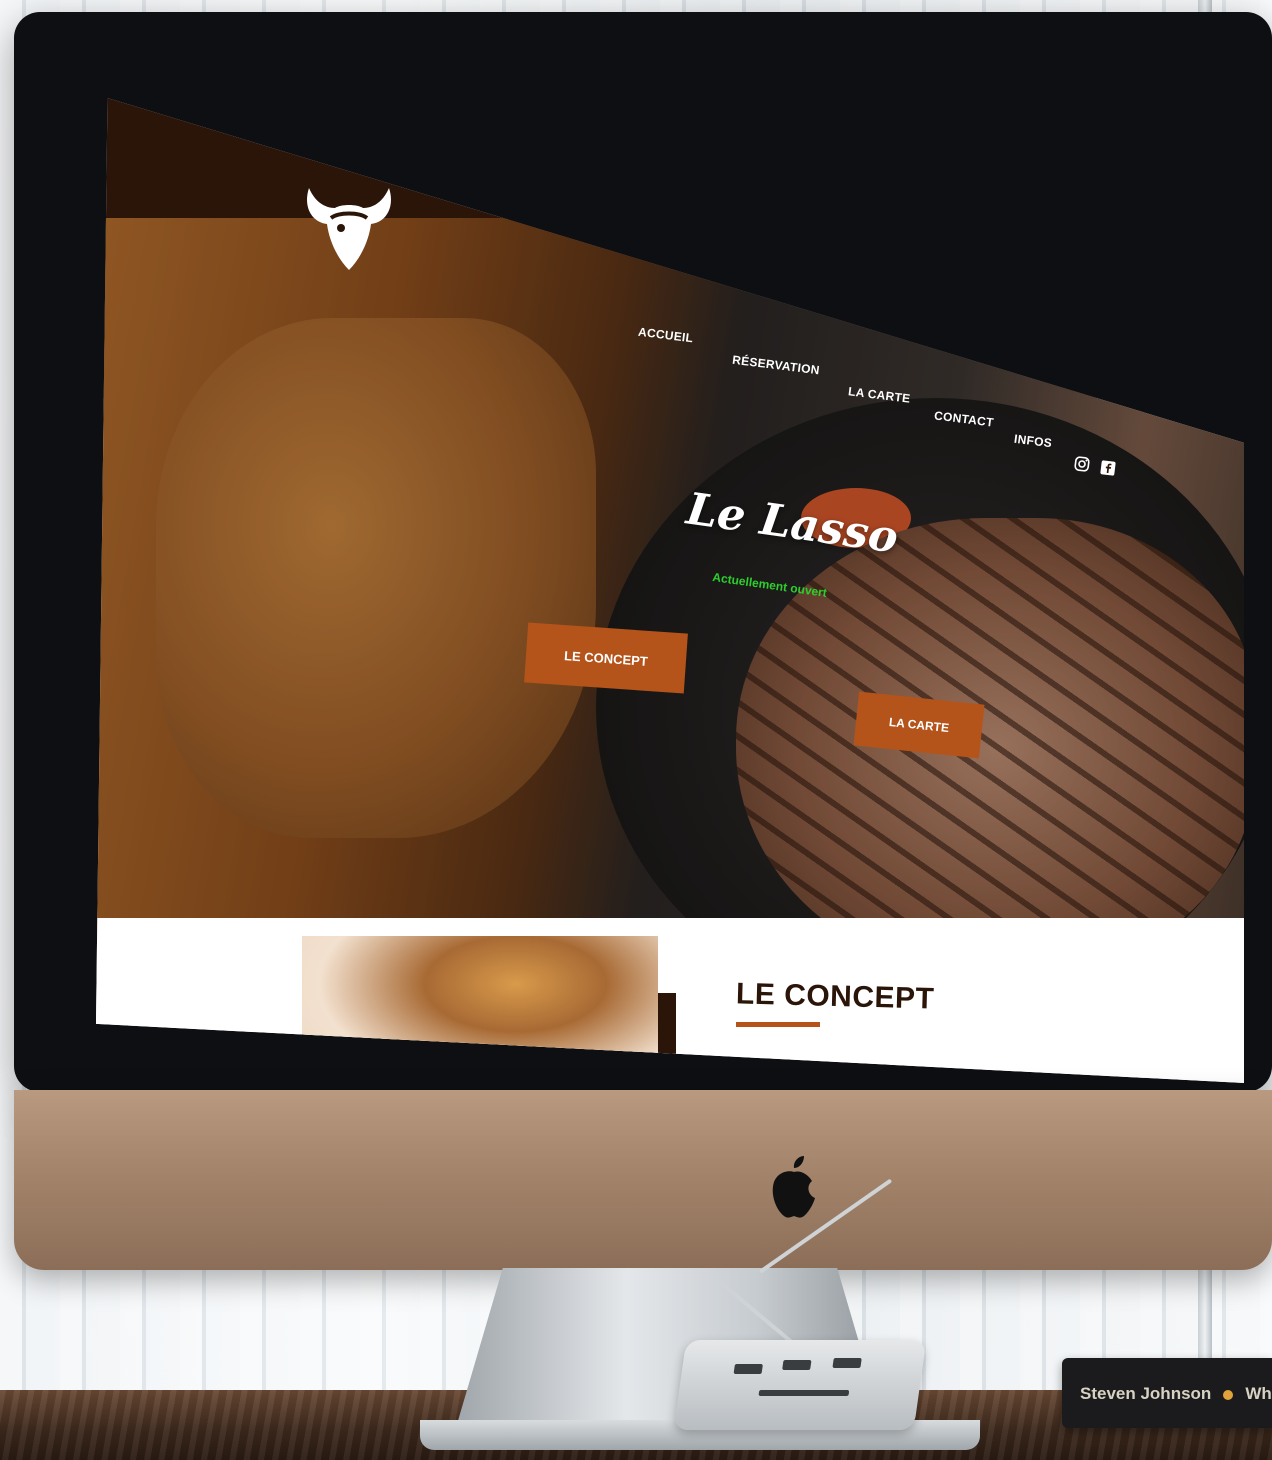 The height and width of the screenshot is (1460, 1272). Describe the element at coordinates (665, 335) in the screenshot. I see `nav-accueil: ACCUEIL` at that location.